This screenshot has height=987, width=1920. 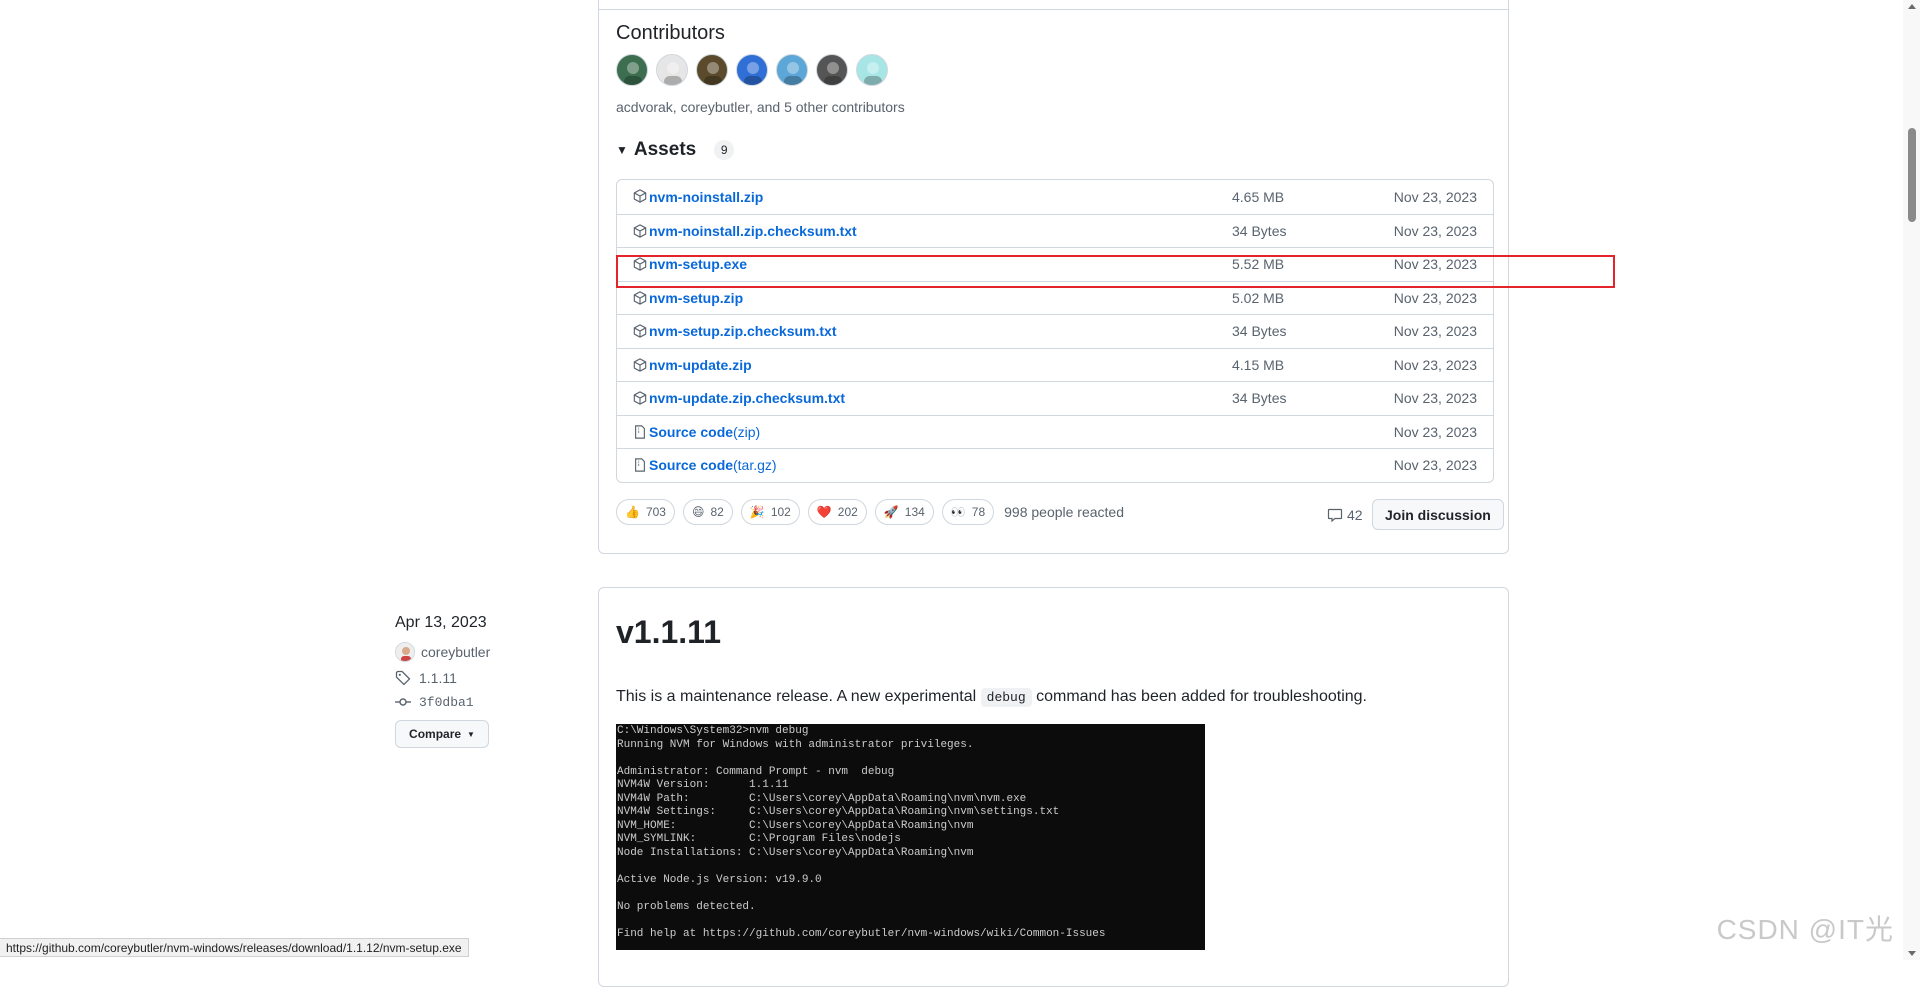 What do you see at coordinates (1006, 697) in the screenshot?
I see `inline-code: debug` at bounding box center [1006, 697].